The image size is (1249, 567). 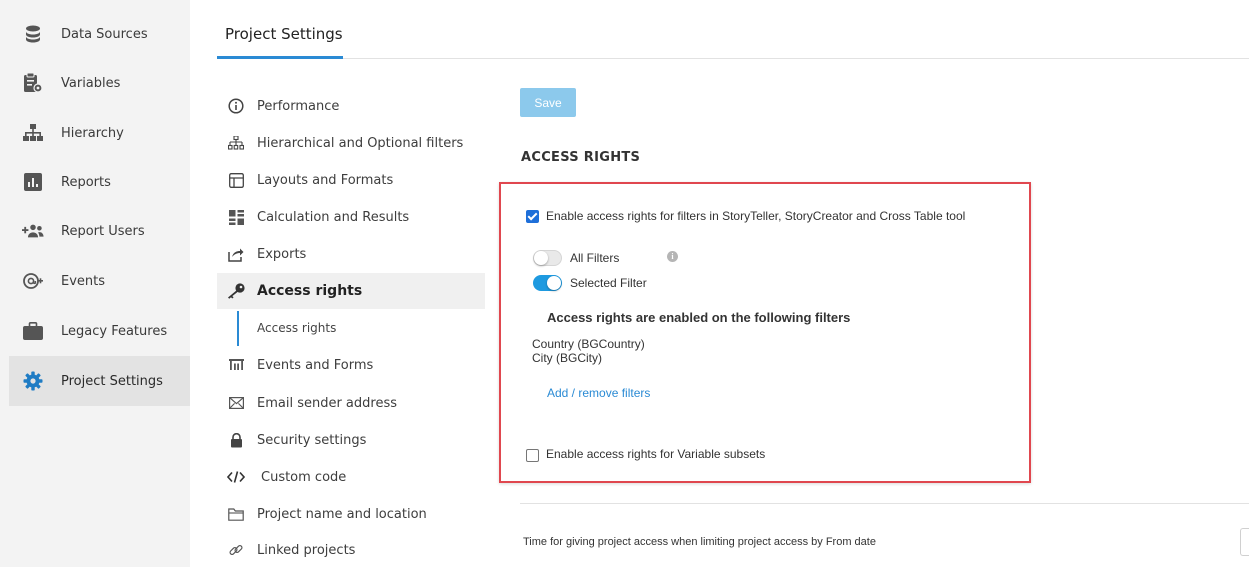 I want to click on nav-item-calculation-results: Calculation and Results, so click(x=351, y=217).